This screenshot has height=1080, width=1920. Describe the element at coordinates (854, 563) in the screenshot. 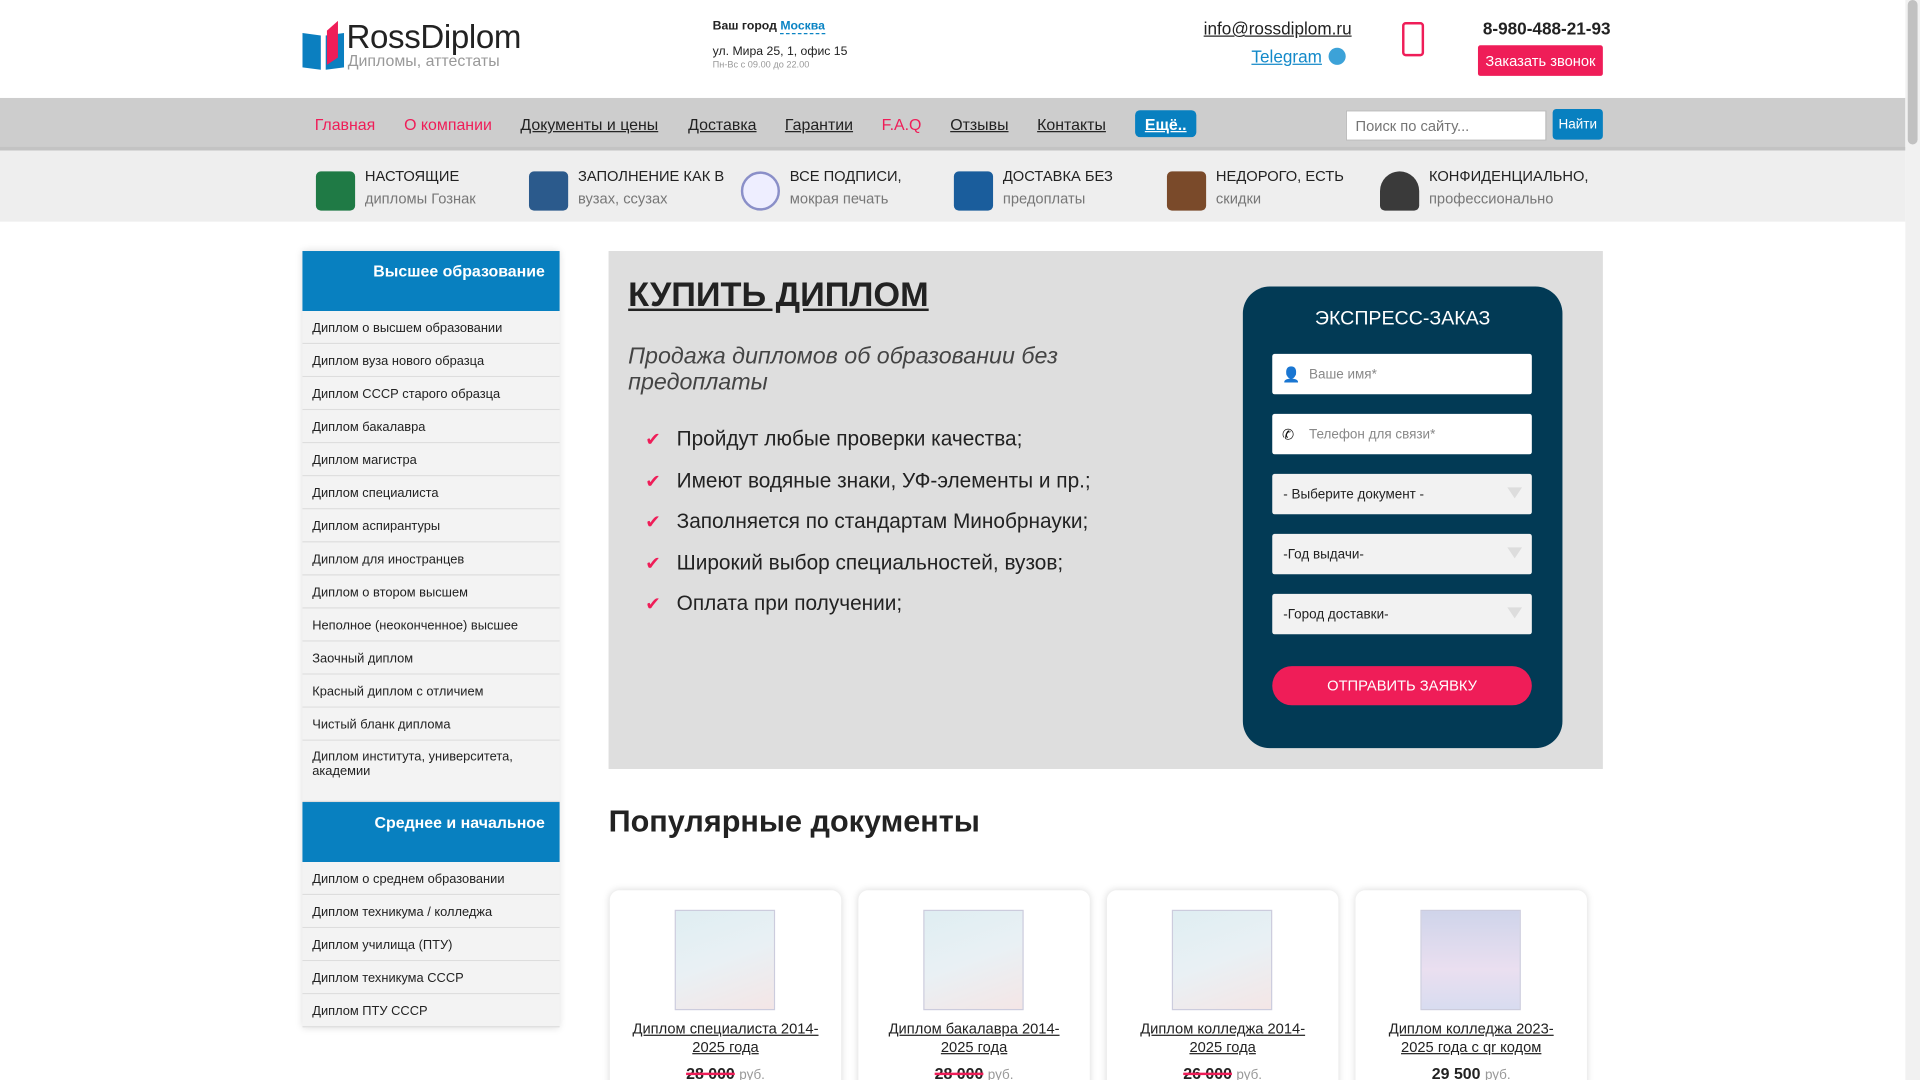

I see `bullet-item: ✔ Широкий выбор специальностей, вузов;` at that location.